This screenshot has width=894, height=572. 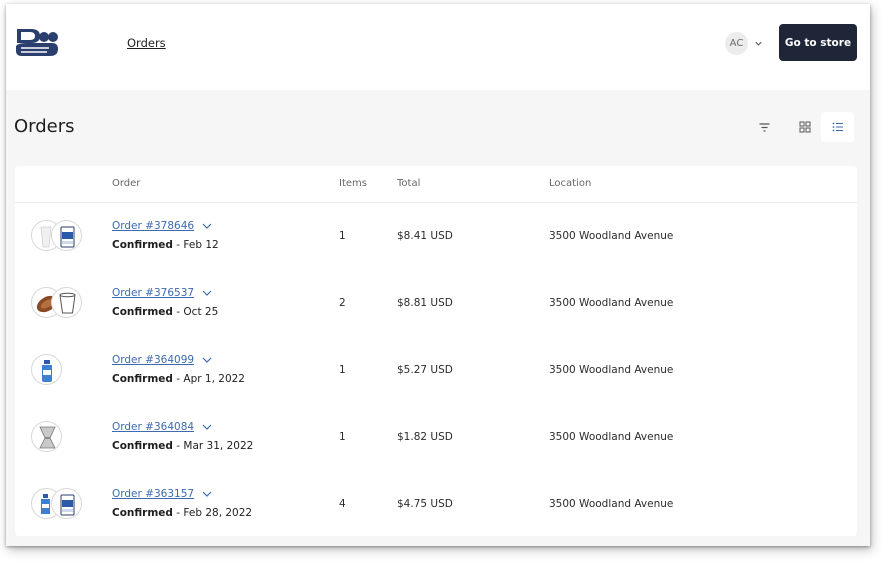 I want to click on order-status: Confirmed - Feb 12, so click(x=165, y=245).